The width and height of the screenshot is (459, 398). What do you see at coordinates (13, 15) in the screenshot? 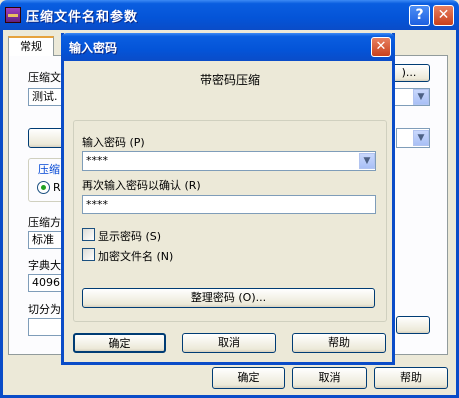
I see `winrar-app-icon` at bounding box center [13, 15].